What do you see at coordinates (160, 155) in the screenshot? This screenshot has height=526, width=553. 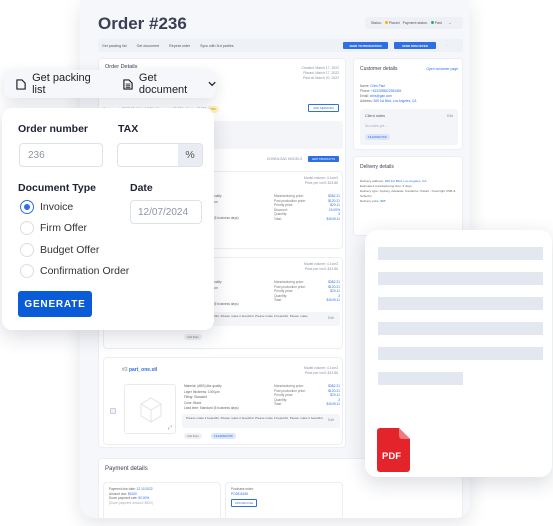 I see `tax-input: %` at bounding box center [160, 155].